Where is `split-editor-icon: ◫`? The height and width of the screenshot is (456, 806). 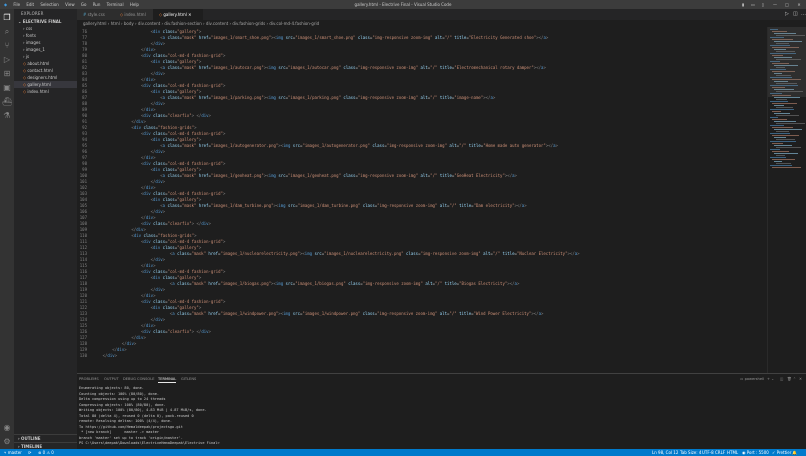 split-editor-icon: ◫ is located at coordinates (795, 14).